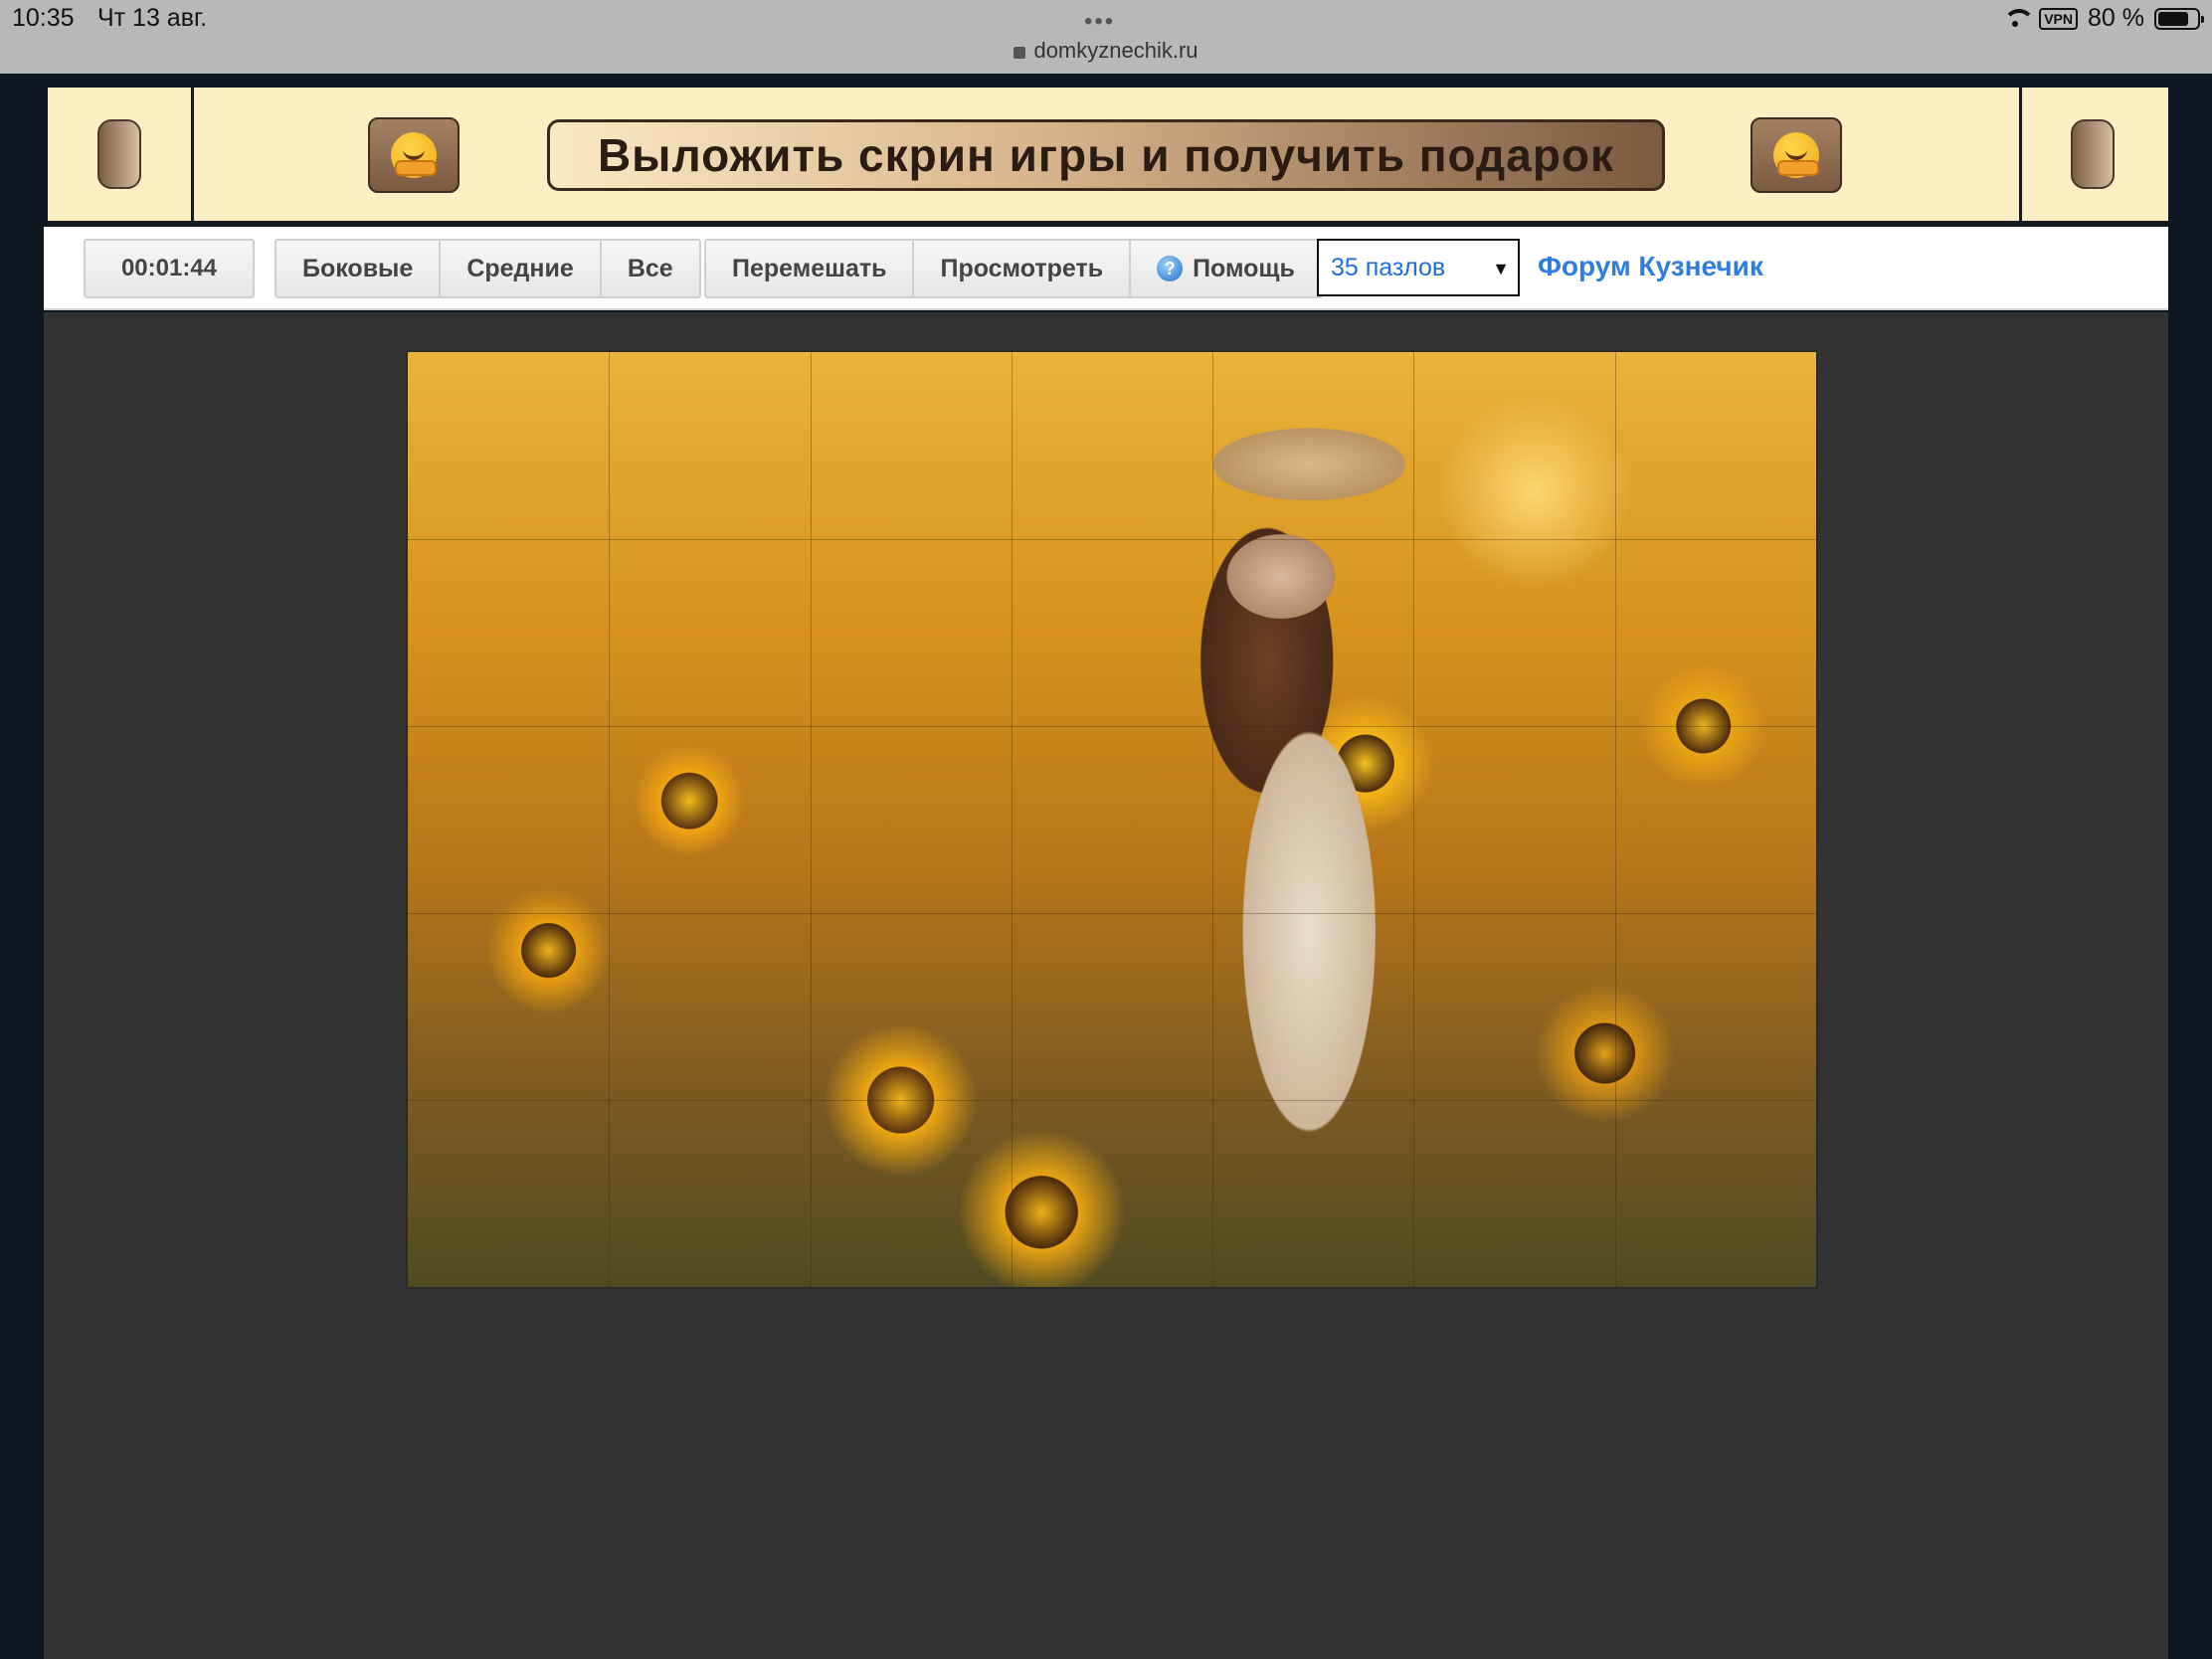 This screenshot has width=2212, height=1659. I want to click on right-pill-decoration, so click(2093, 154).